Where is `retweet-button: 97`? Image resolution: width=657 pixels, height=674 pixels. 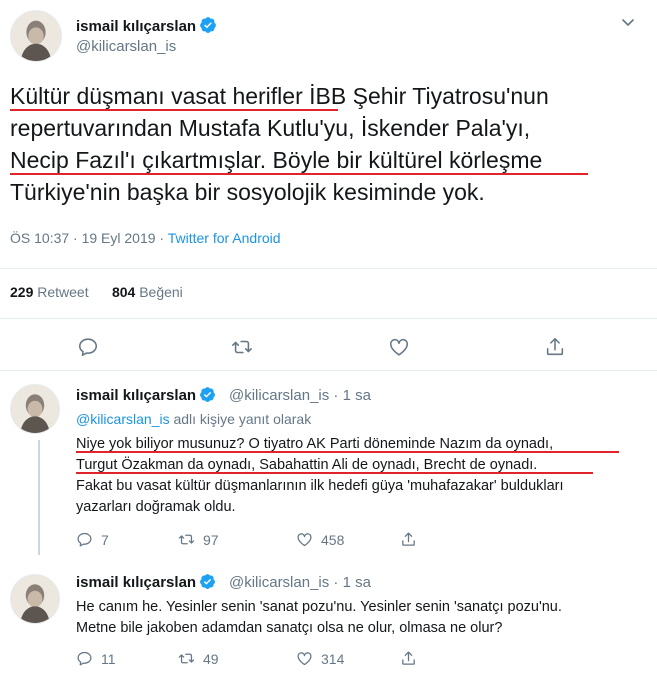 retweet-button: 97 is located at coordinates (198, 539).